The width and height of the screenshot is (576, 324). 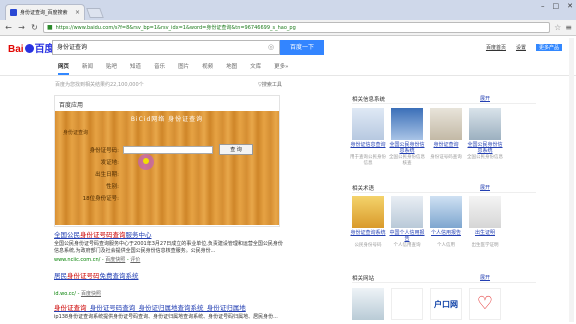 I want to click on thumb-subtext: 公民身份号码, so click(x=368, y=245).